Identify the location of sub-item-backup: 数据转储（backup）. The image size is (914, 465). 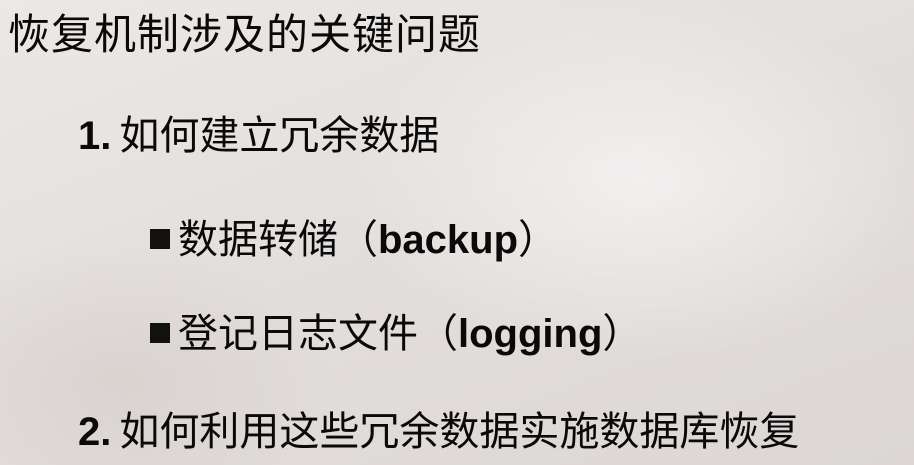
(354, 240).